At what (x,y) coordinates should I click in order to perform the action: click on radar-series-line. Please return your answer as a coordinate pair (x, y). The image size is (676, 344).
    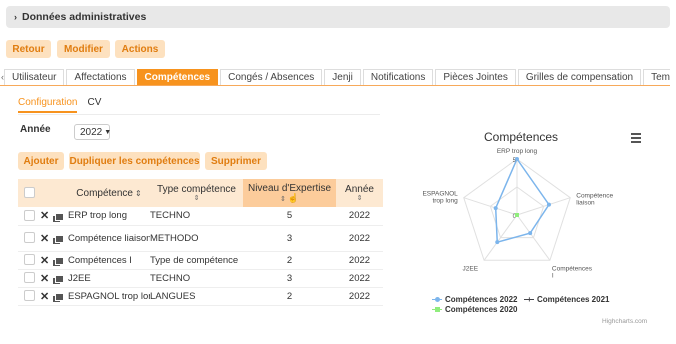
    Looking at the image, I should click on (522, 200).